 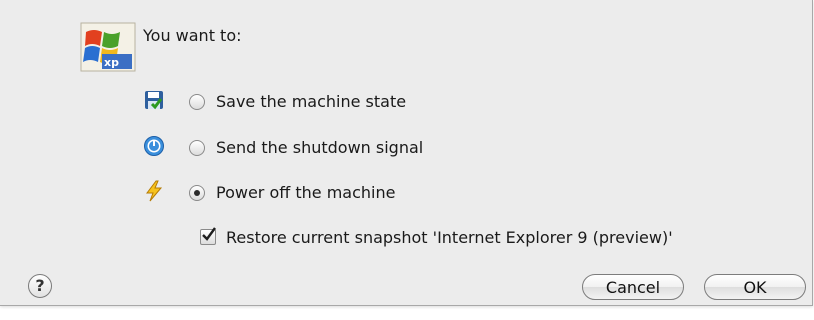 What do you see at coordinates (755, 287) in the screenshot?
I see `ok-button: OK` at bounding box center [755, 287].